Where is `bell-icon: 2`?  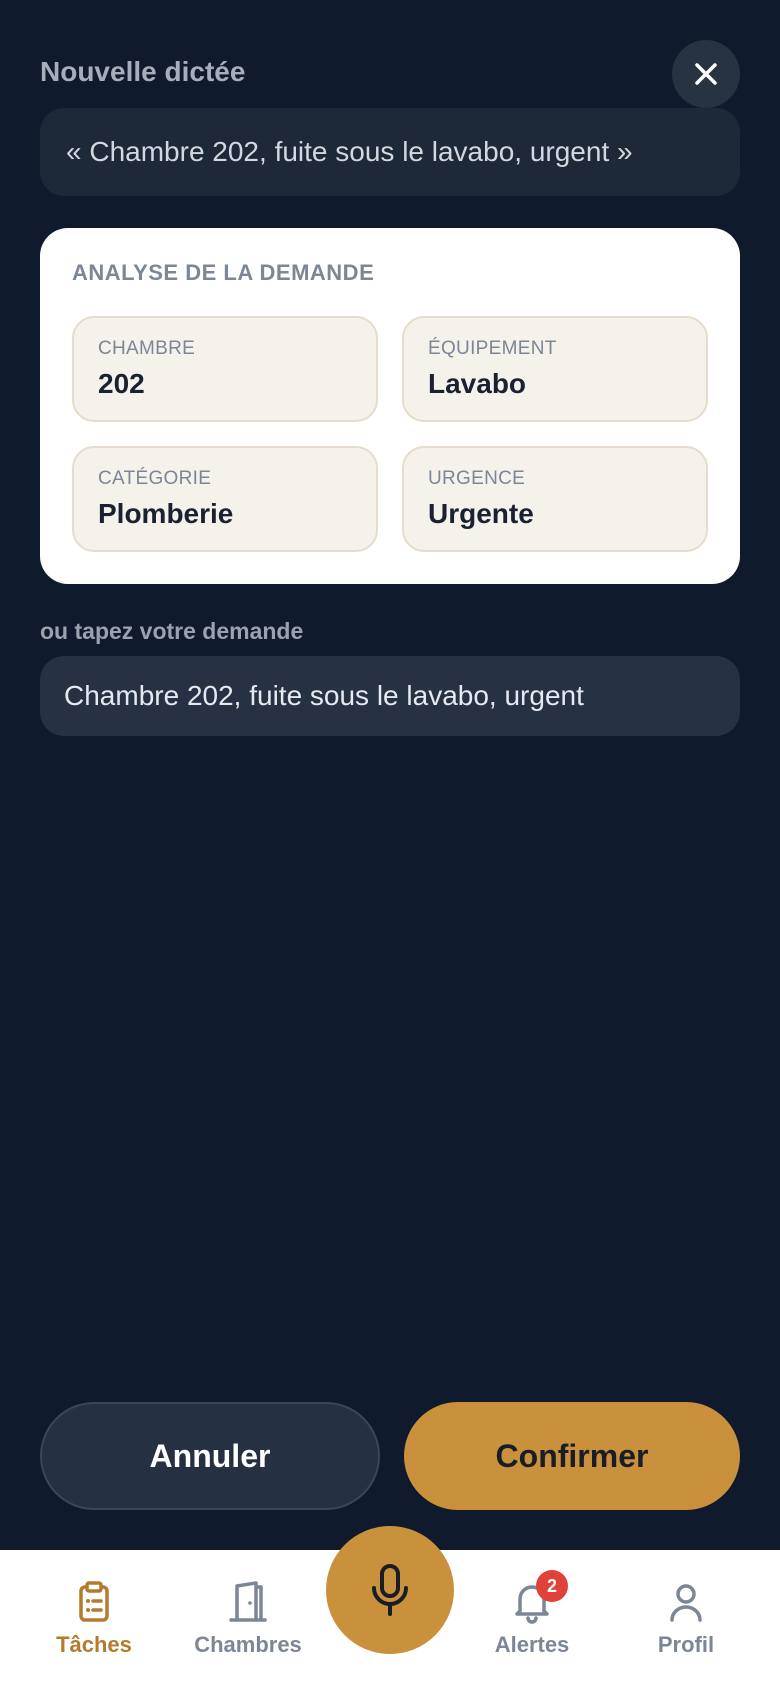
bell-icon: 2 is located at coordinates (539, 1597).